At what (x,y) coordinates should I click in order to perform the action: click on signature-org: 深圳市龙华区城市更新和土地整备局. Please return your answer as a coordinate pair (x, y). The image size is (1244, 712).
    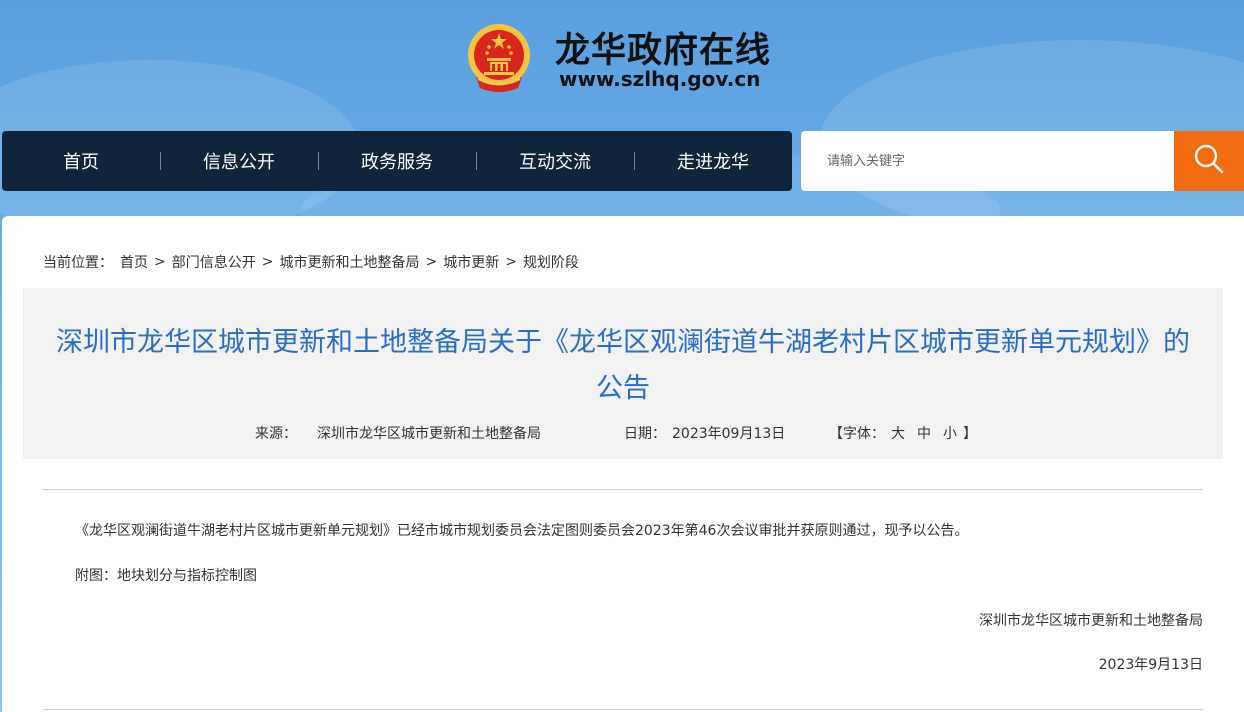
    Looking at the image, I should click on (1091, 621).